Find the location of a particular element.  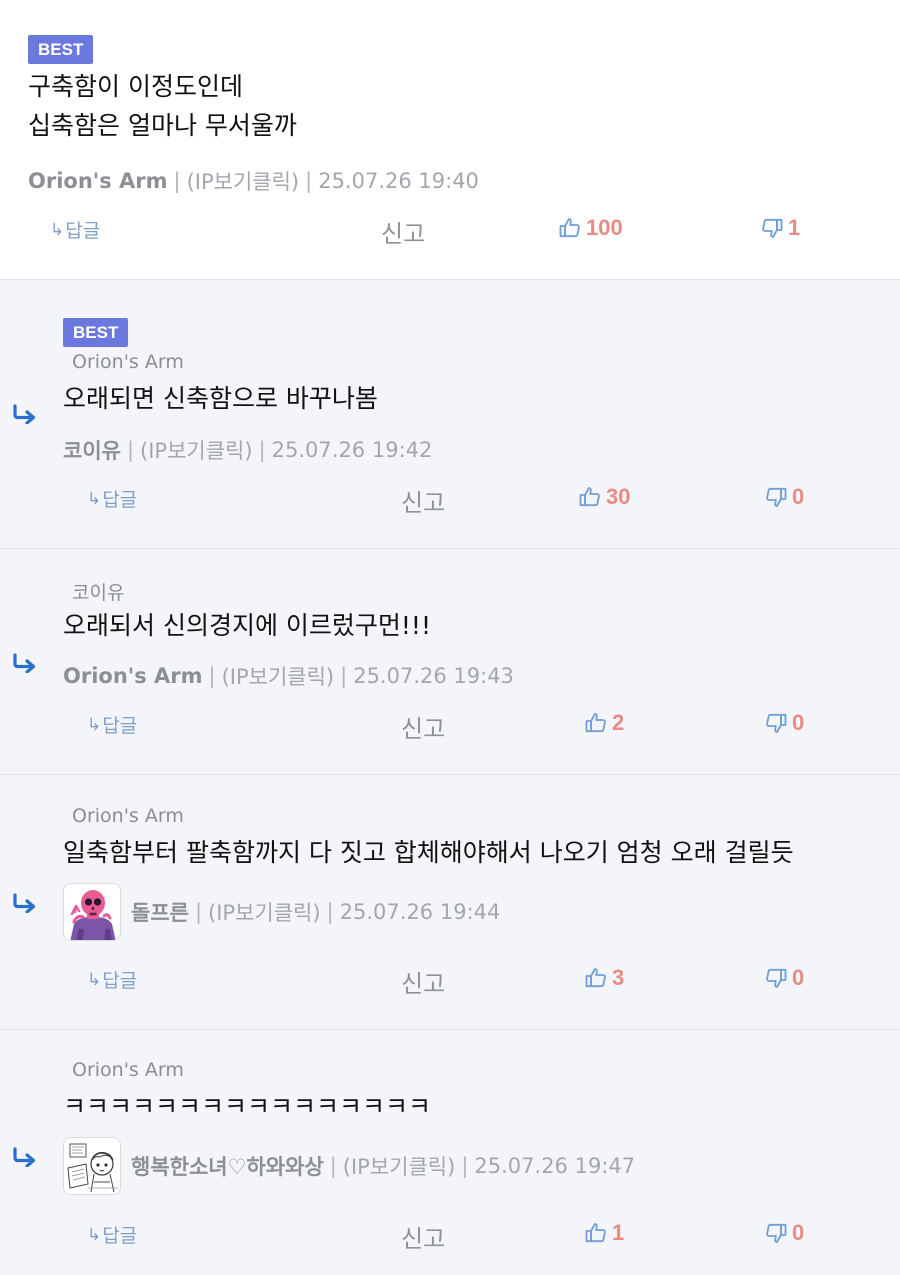

timestamp: 25.07.26 19:42 is located at coordinates (352, 450).